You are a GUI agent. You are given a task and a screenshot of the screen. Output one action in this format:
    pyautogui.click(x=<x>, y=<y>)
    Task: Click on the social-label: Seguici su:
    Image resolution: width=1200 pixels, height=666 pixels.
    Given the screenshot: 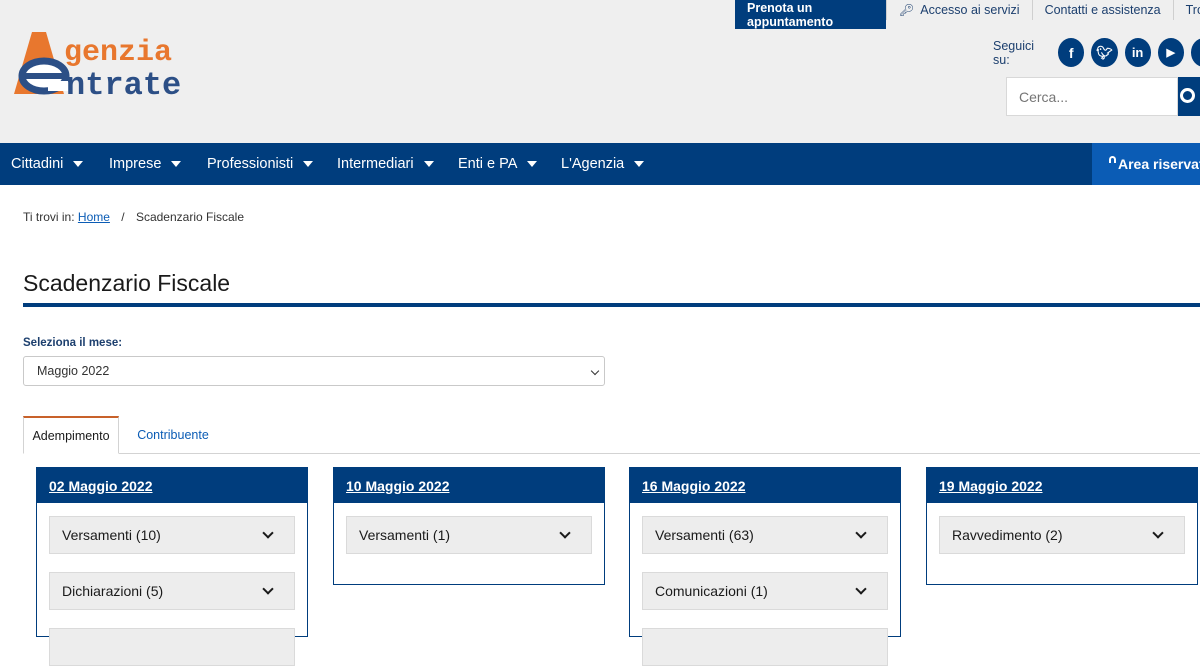 What is the action you would take?
    pyautogui.click(x=1013, y=52)
    